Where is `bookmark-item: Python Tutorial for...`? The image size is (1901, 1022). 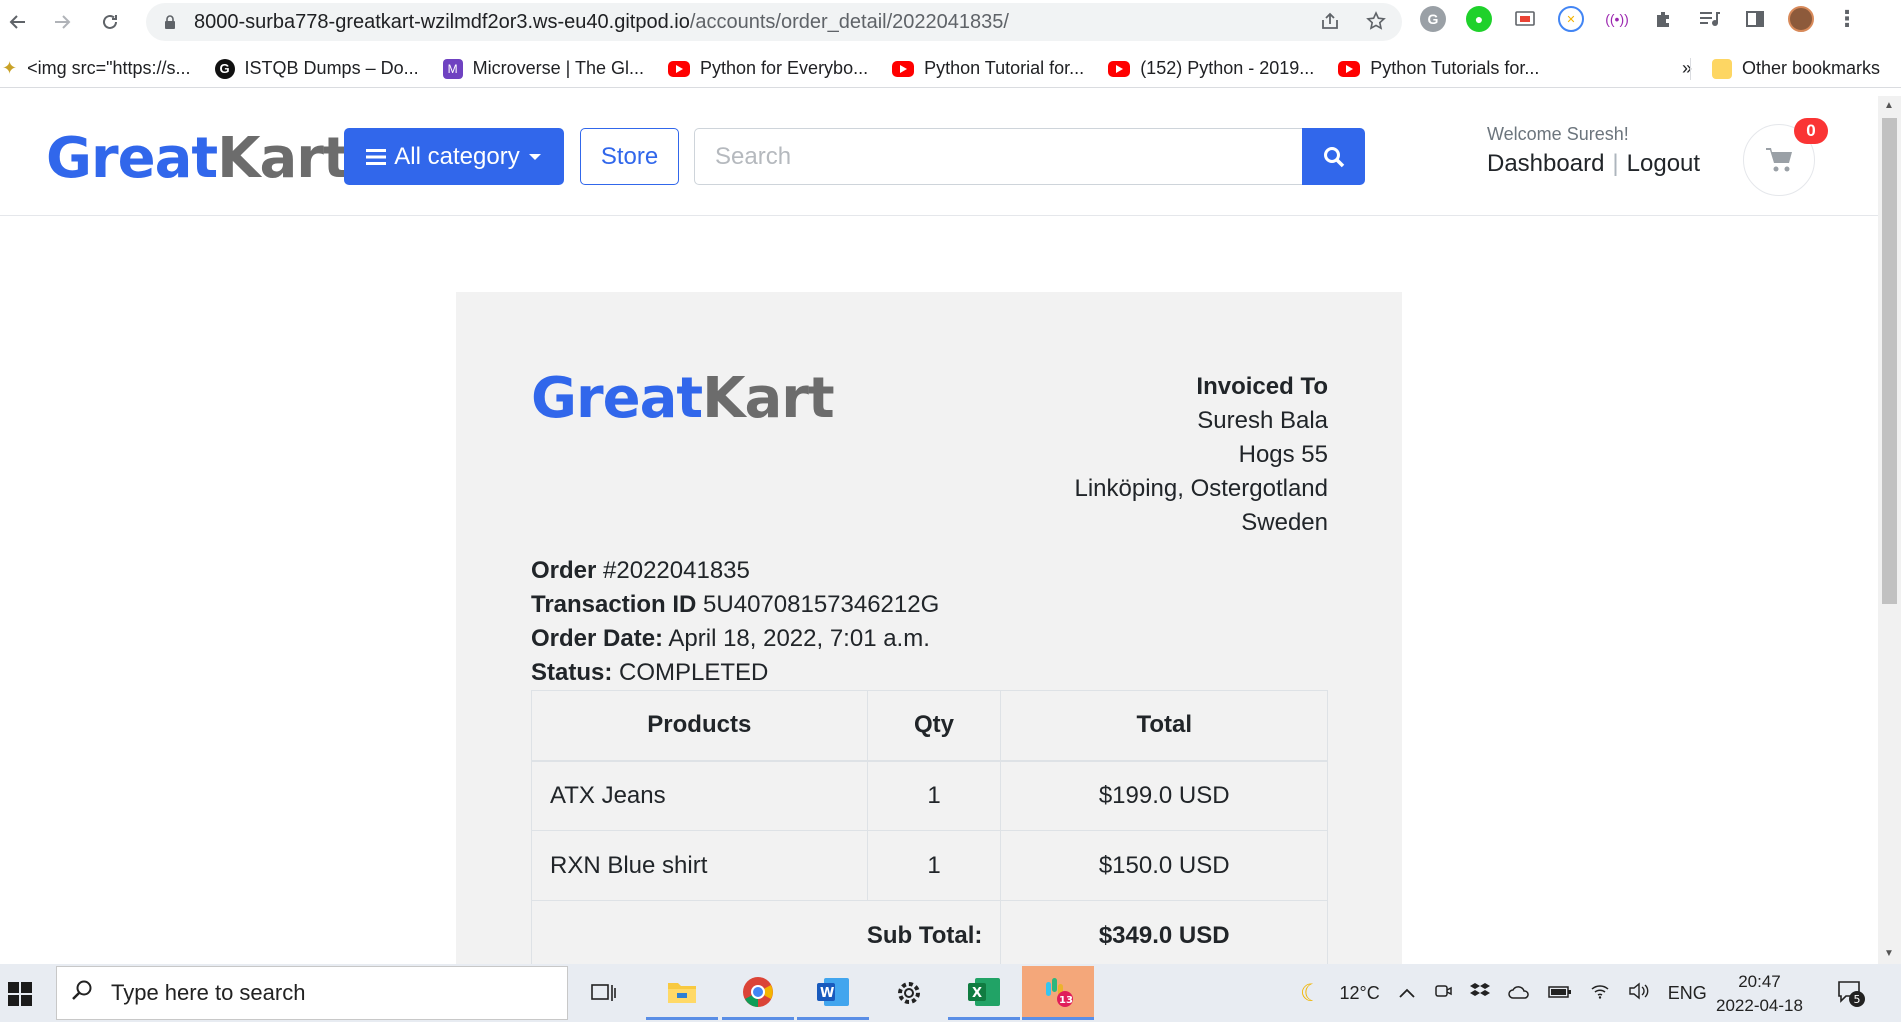 bookmark-item: Python Tutorial for... is located at coordinates (988, 68).